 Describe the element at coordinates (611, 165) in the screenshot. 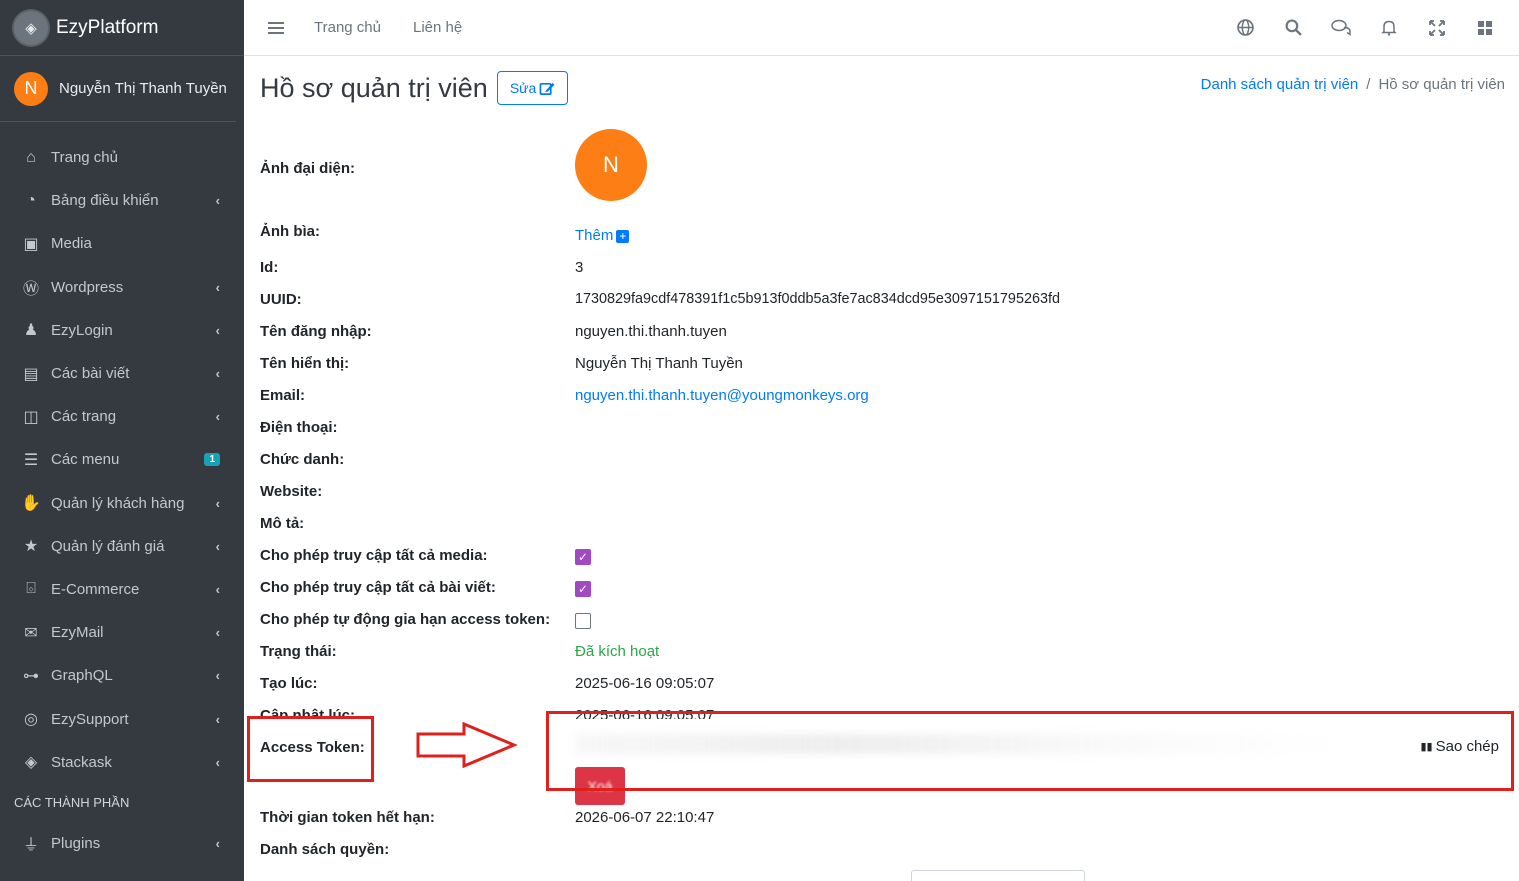

I see `profile-avatar: N` at that location.